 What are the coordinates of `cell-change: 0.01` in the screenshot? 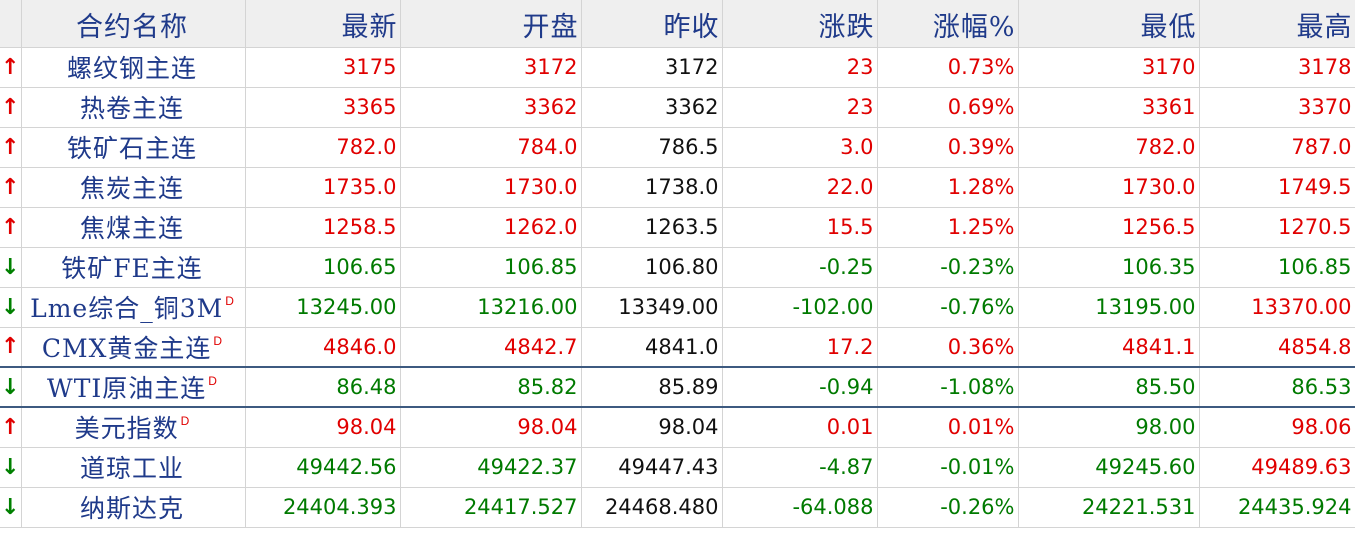 It's located at (800, 427).